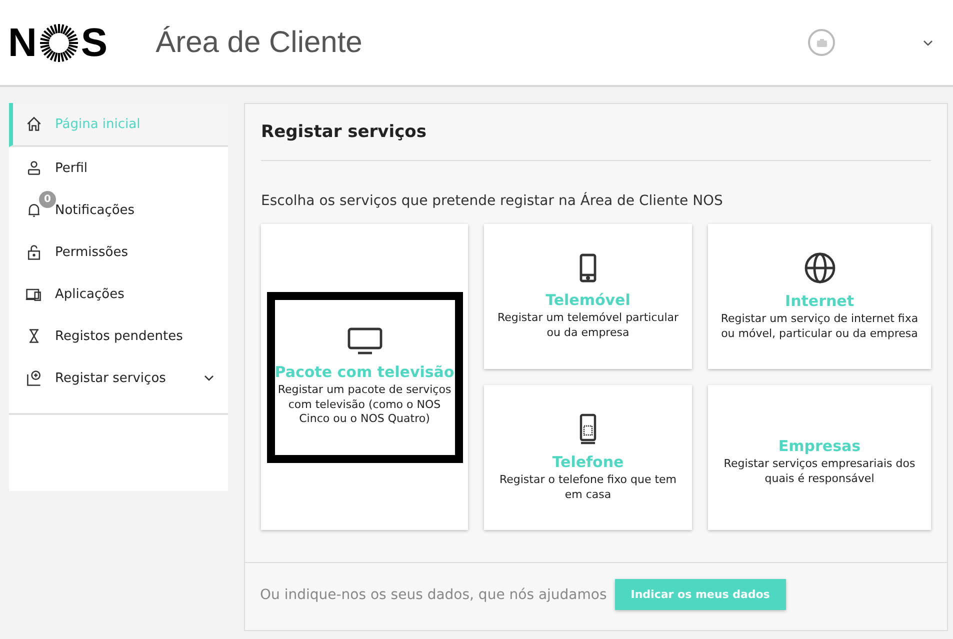  What do you see at coordinates (596, 141) in the screenshot?
I see `section-title: Registar serviços` at bounding box center [596, 141].